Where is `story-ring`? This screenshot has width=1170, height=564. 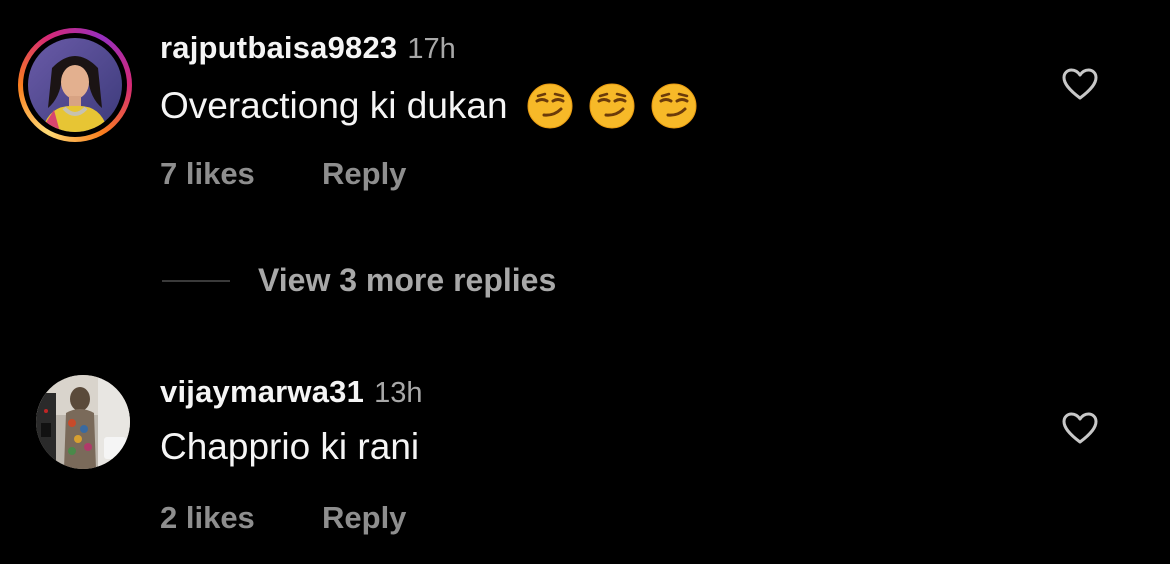
story-ring is located at coordinates (75, 85).